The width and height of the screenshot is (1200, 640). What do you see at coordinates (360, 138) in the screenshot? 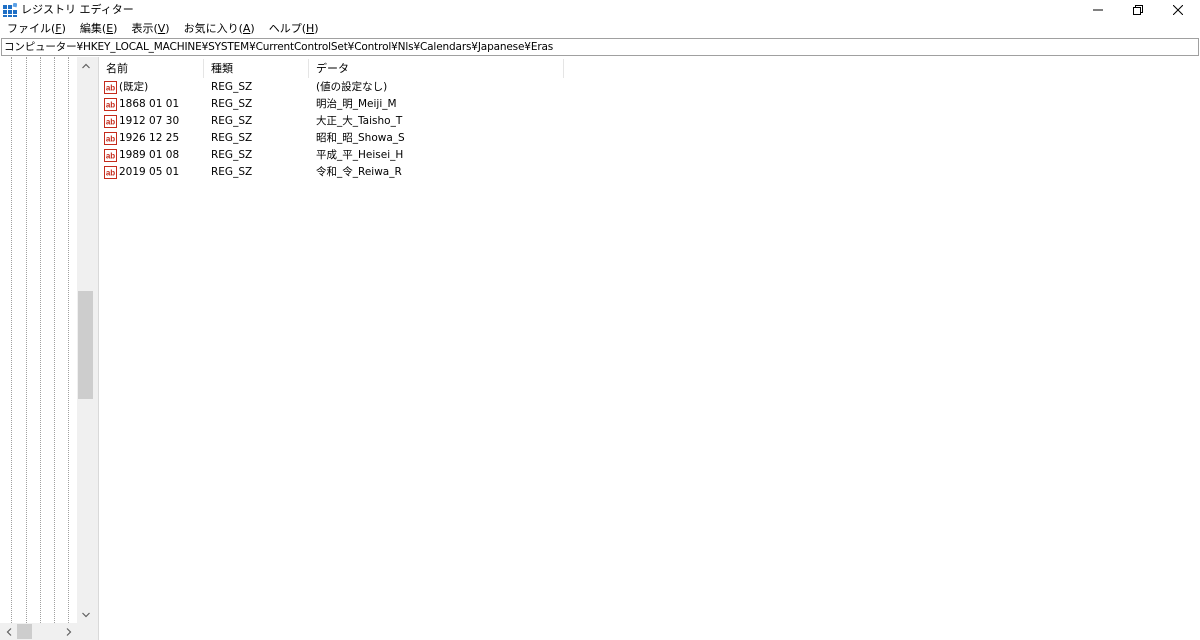
I see `value-data: 昭和_昭_Showa_S` at bounding box center [360, 138].